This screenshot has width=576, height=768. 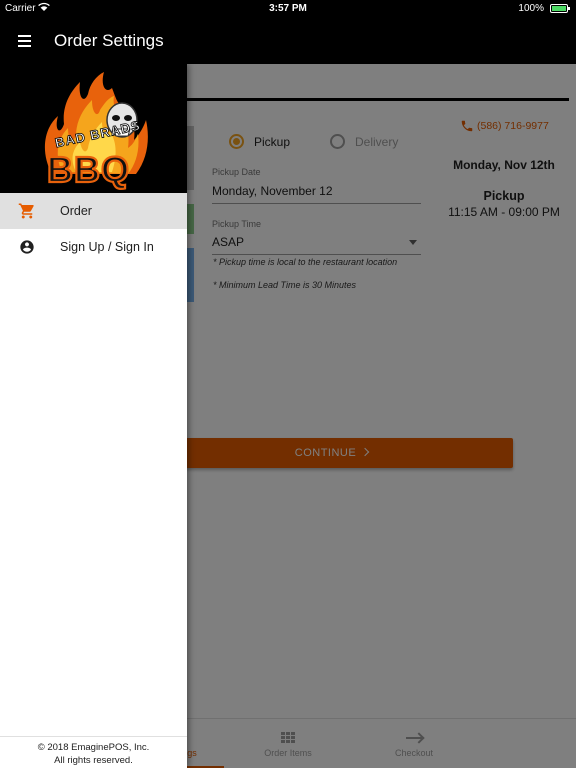 I want to click on drawer-item-order-label: Order, so click(x=76, y=211).